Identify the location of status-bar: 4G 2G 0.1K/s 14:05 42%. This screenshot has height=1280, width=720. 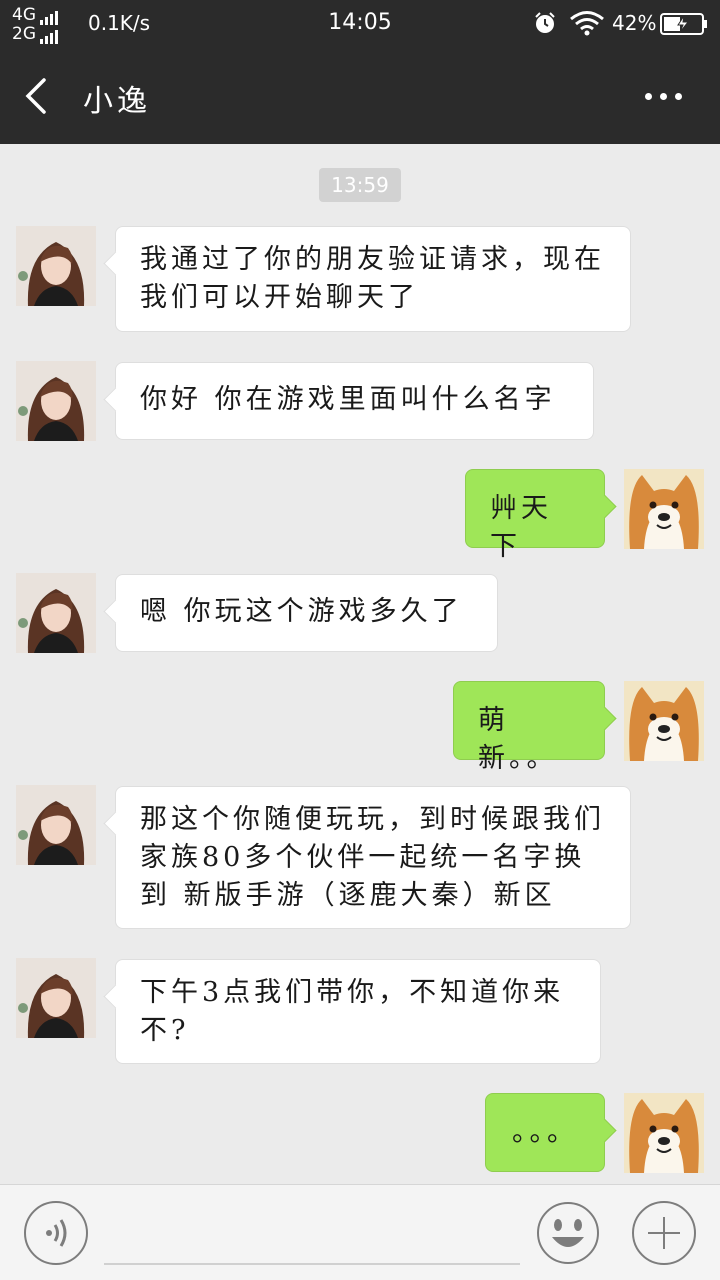
(360, 24).